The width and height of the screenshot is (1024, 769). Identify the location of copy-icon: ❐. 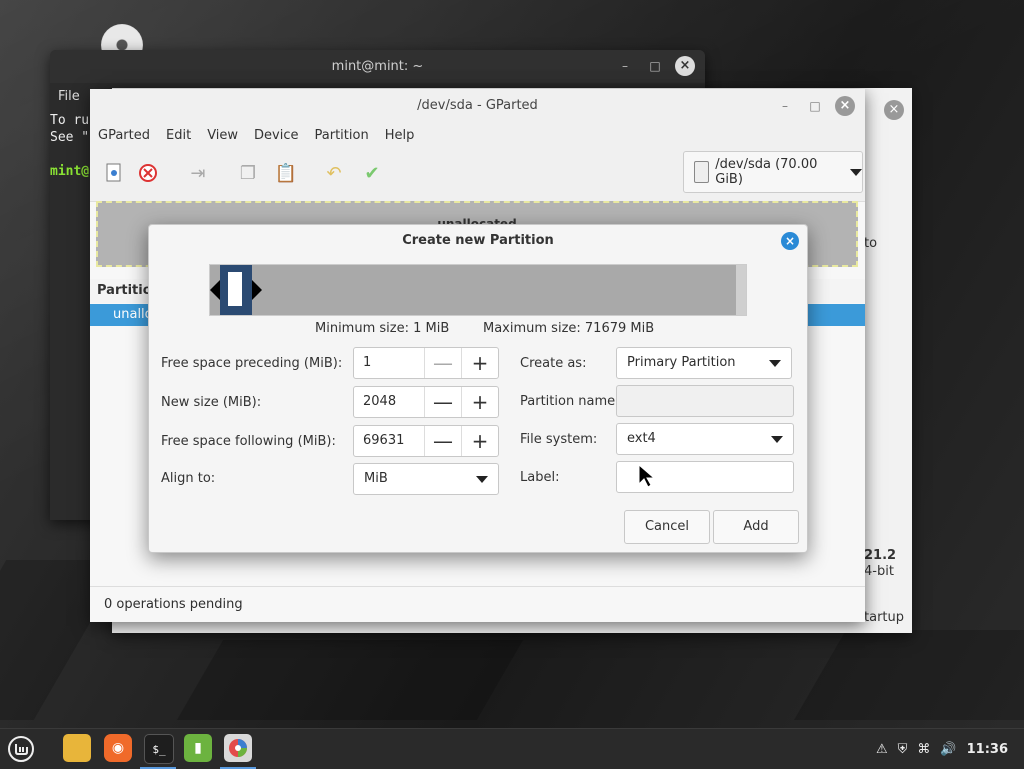
(248, 173).